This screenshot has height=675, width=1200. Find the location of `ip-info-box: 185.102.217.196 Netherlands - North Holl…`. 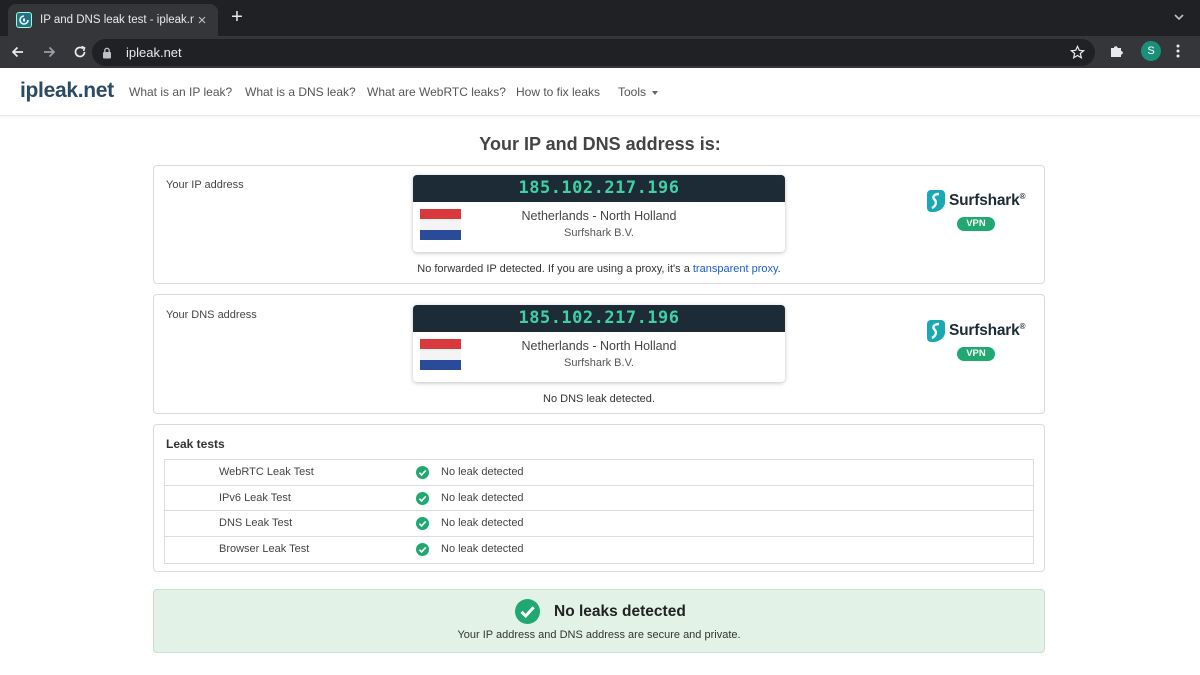

ip-info-box: 185.102.217.196 Netherlands - North Holl… is located at coordinates (599, 213).